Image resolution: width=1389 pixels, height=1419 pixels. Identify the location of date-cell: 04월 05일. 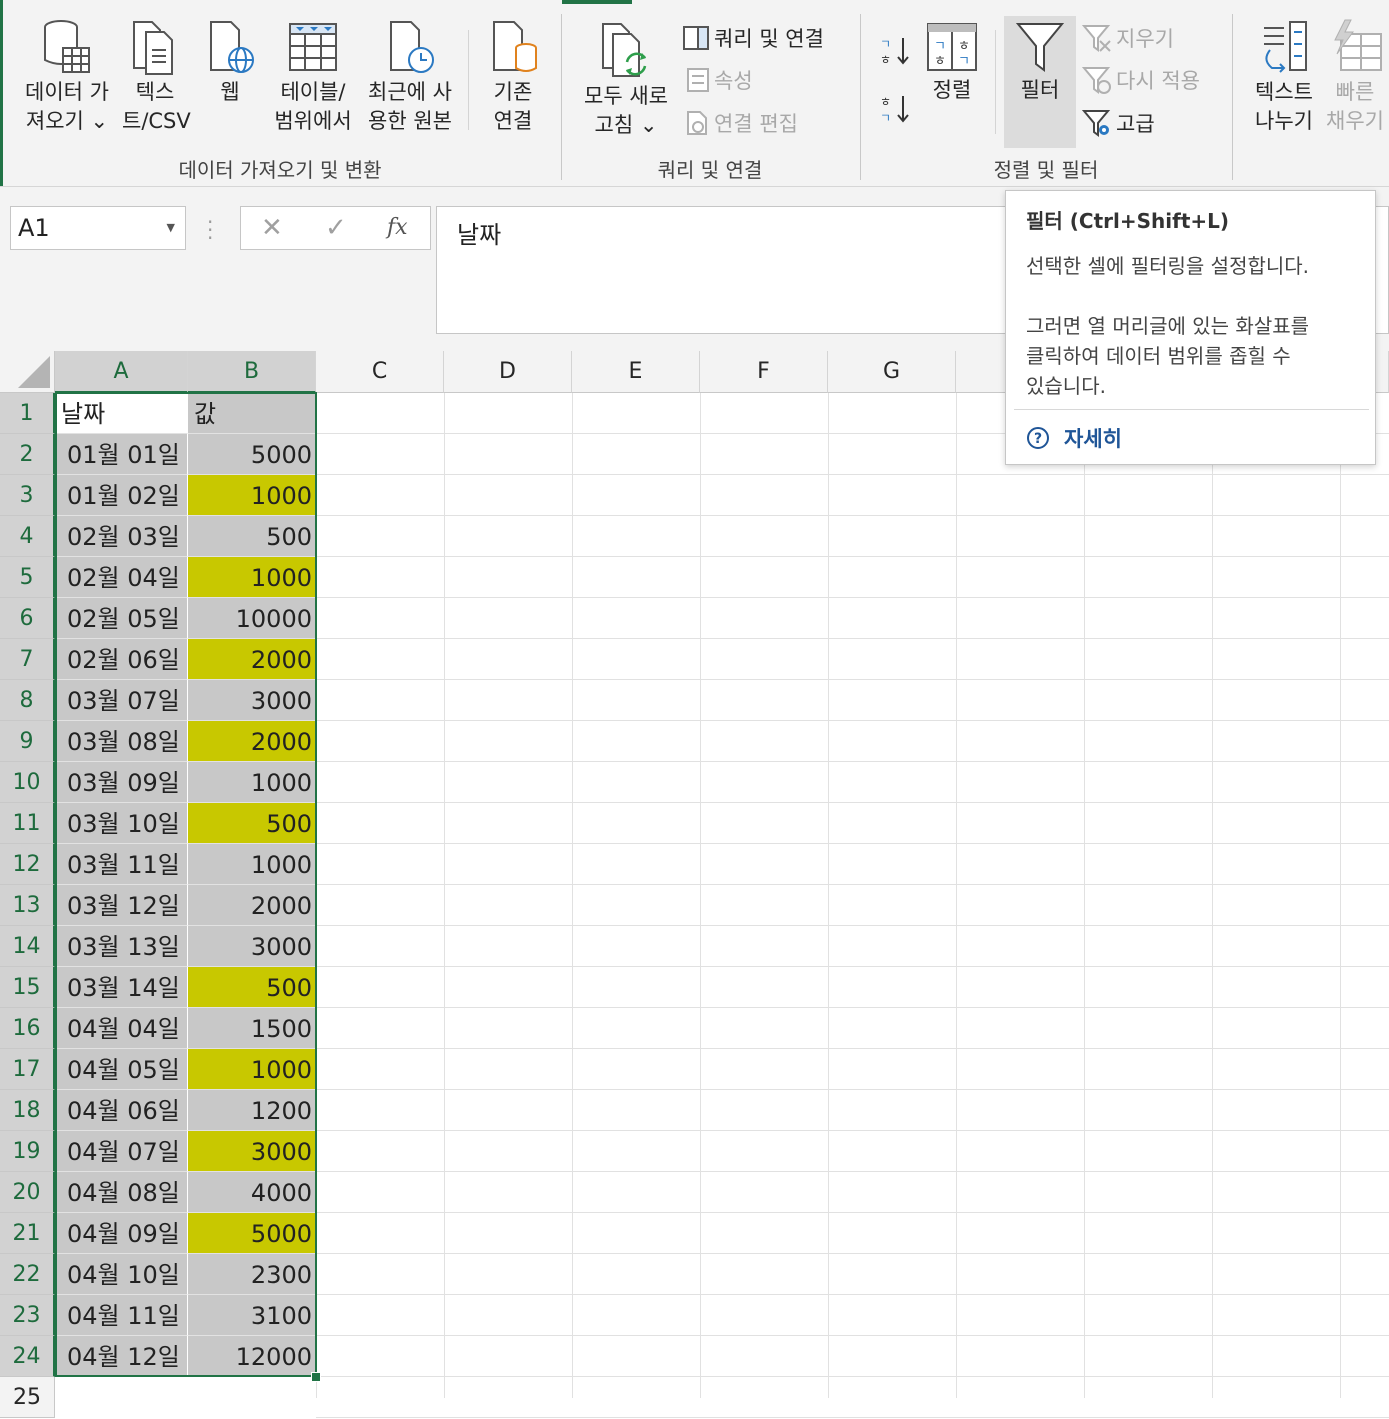
(121, 1069).